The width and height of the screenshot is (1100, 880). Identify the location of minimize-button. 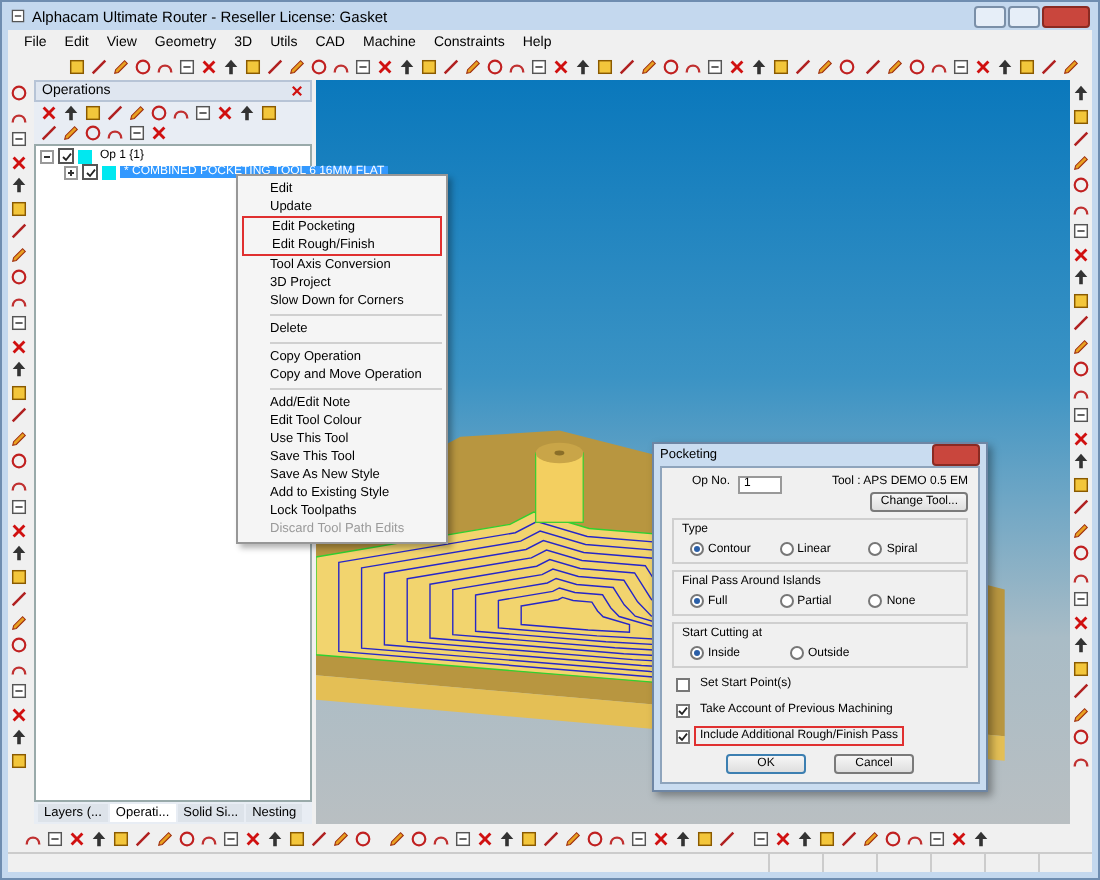
(990, 16).